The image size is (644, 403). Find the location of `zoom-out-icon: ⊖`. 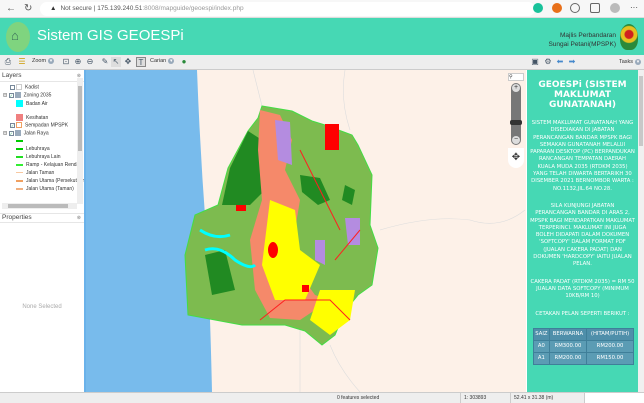

zoom-out-icon: ⊖ is located at coordinates (90, 62).